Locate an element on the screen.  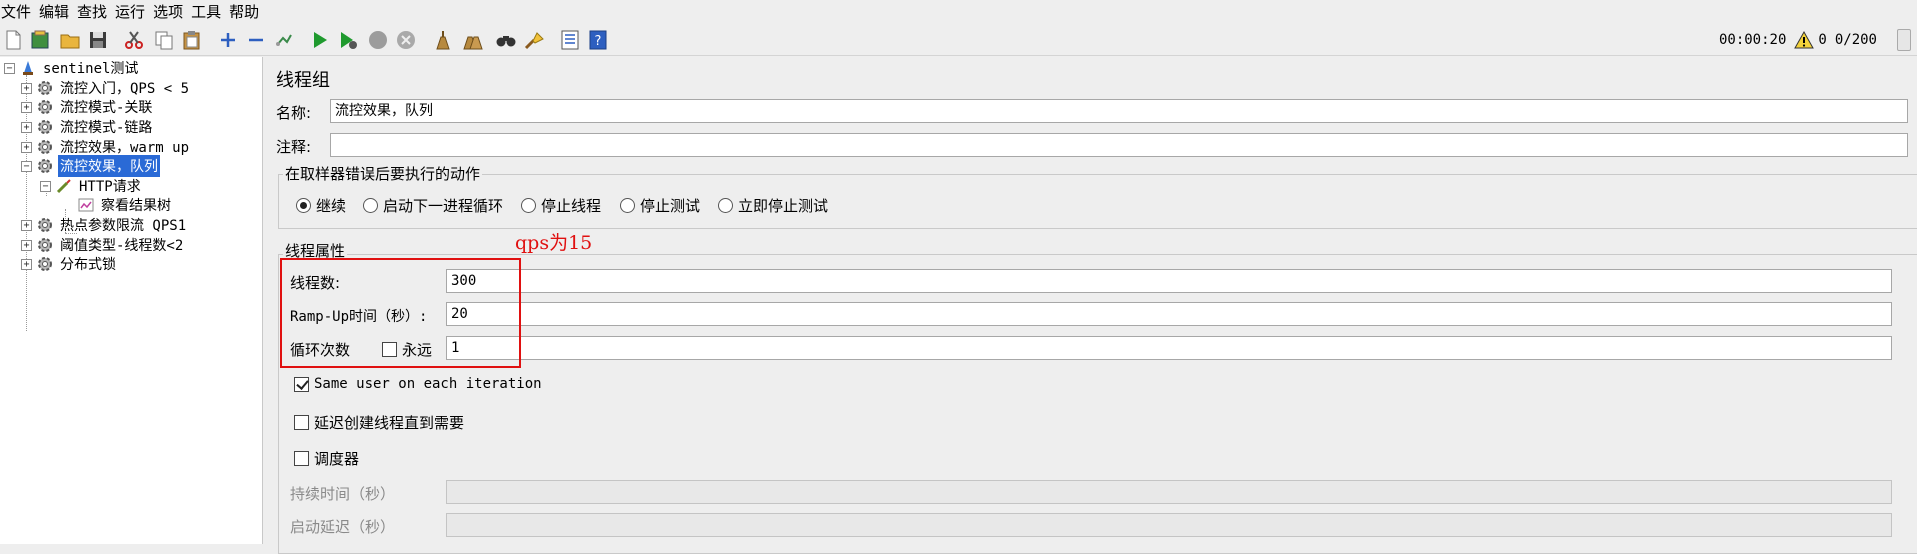
tree-item-distributed-lock: + 分布式锁 is located at coordinates (69, 264).